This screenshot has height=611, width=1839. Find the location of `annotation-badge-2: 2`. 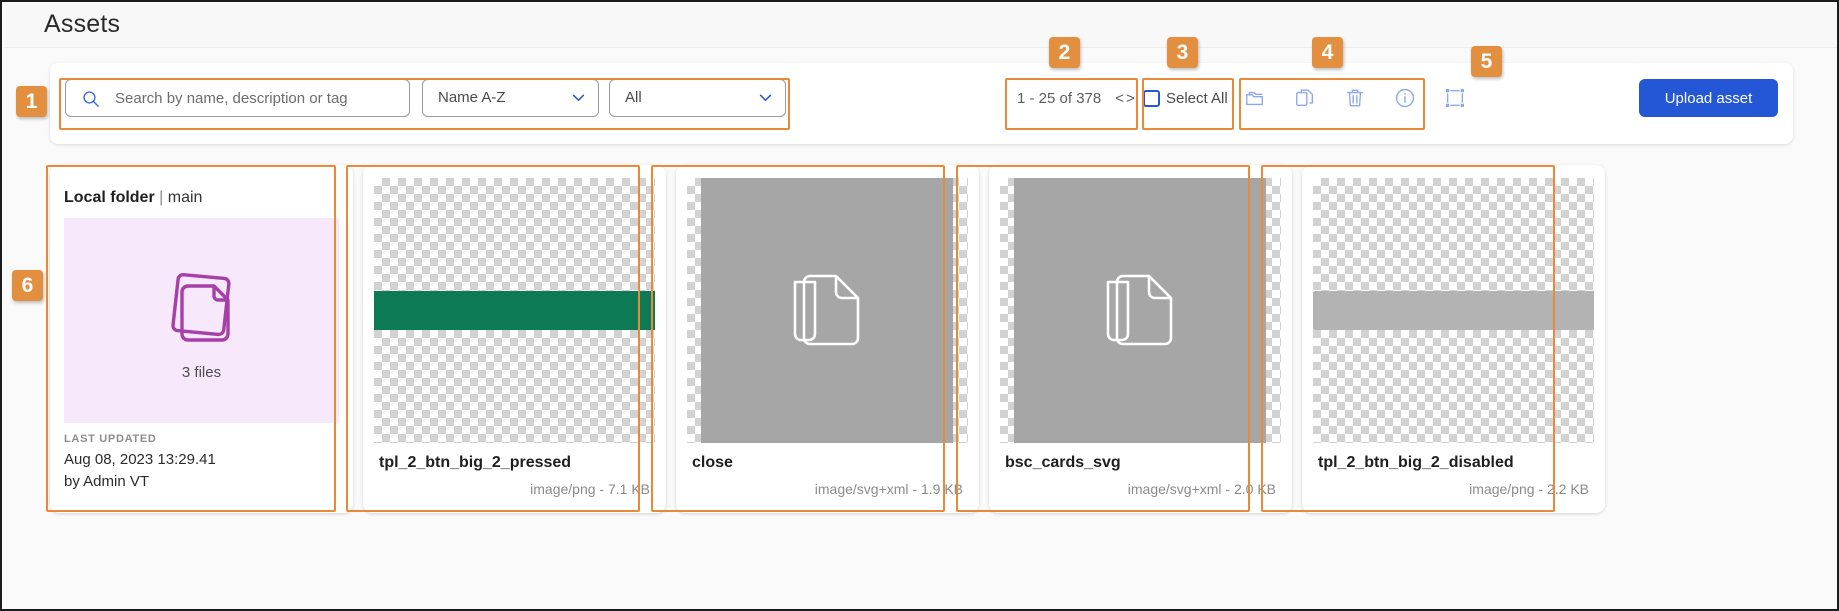

annotation-badge-2: 2 is located at coordinates (1064, 52).